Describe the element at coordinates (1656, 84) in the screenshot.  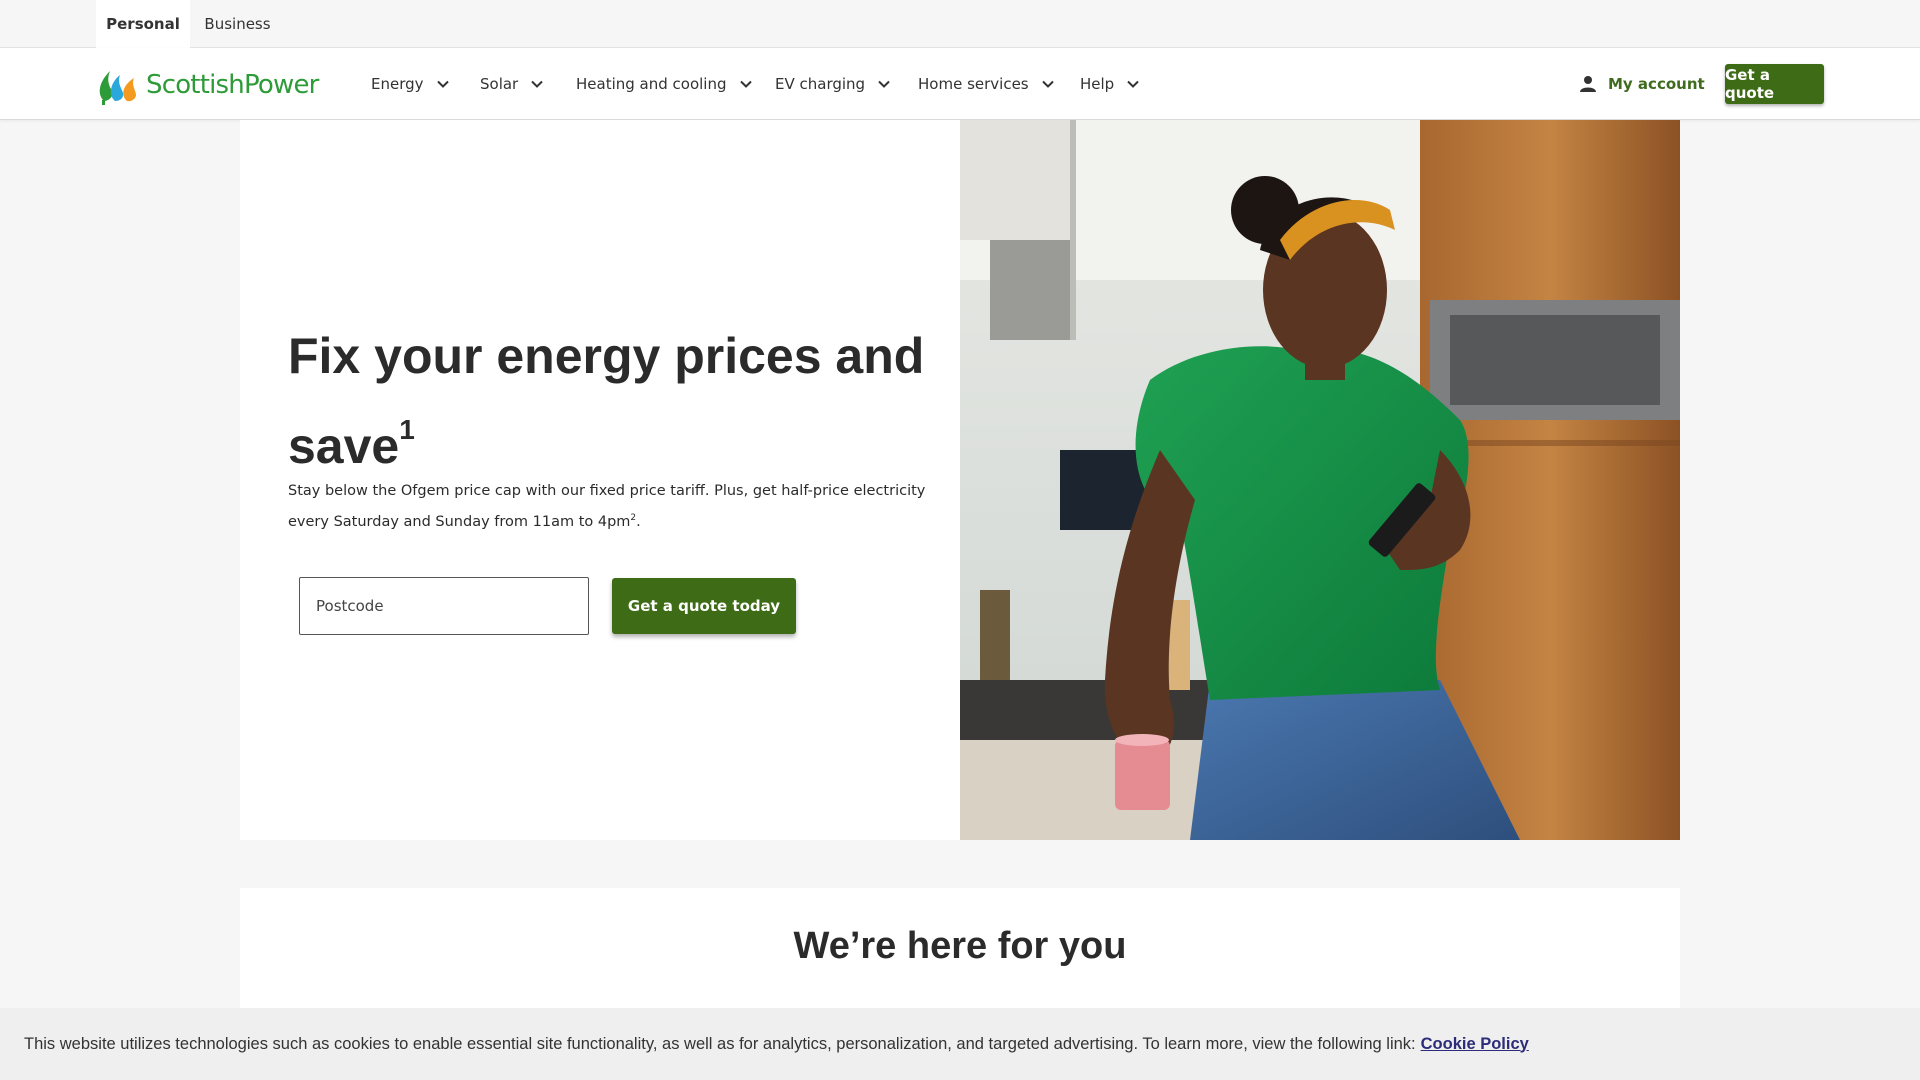
I see `my-account-label: My account` at that location.